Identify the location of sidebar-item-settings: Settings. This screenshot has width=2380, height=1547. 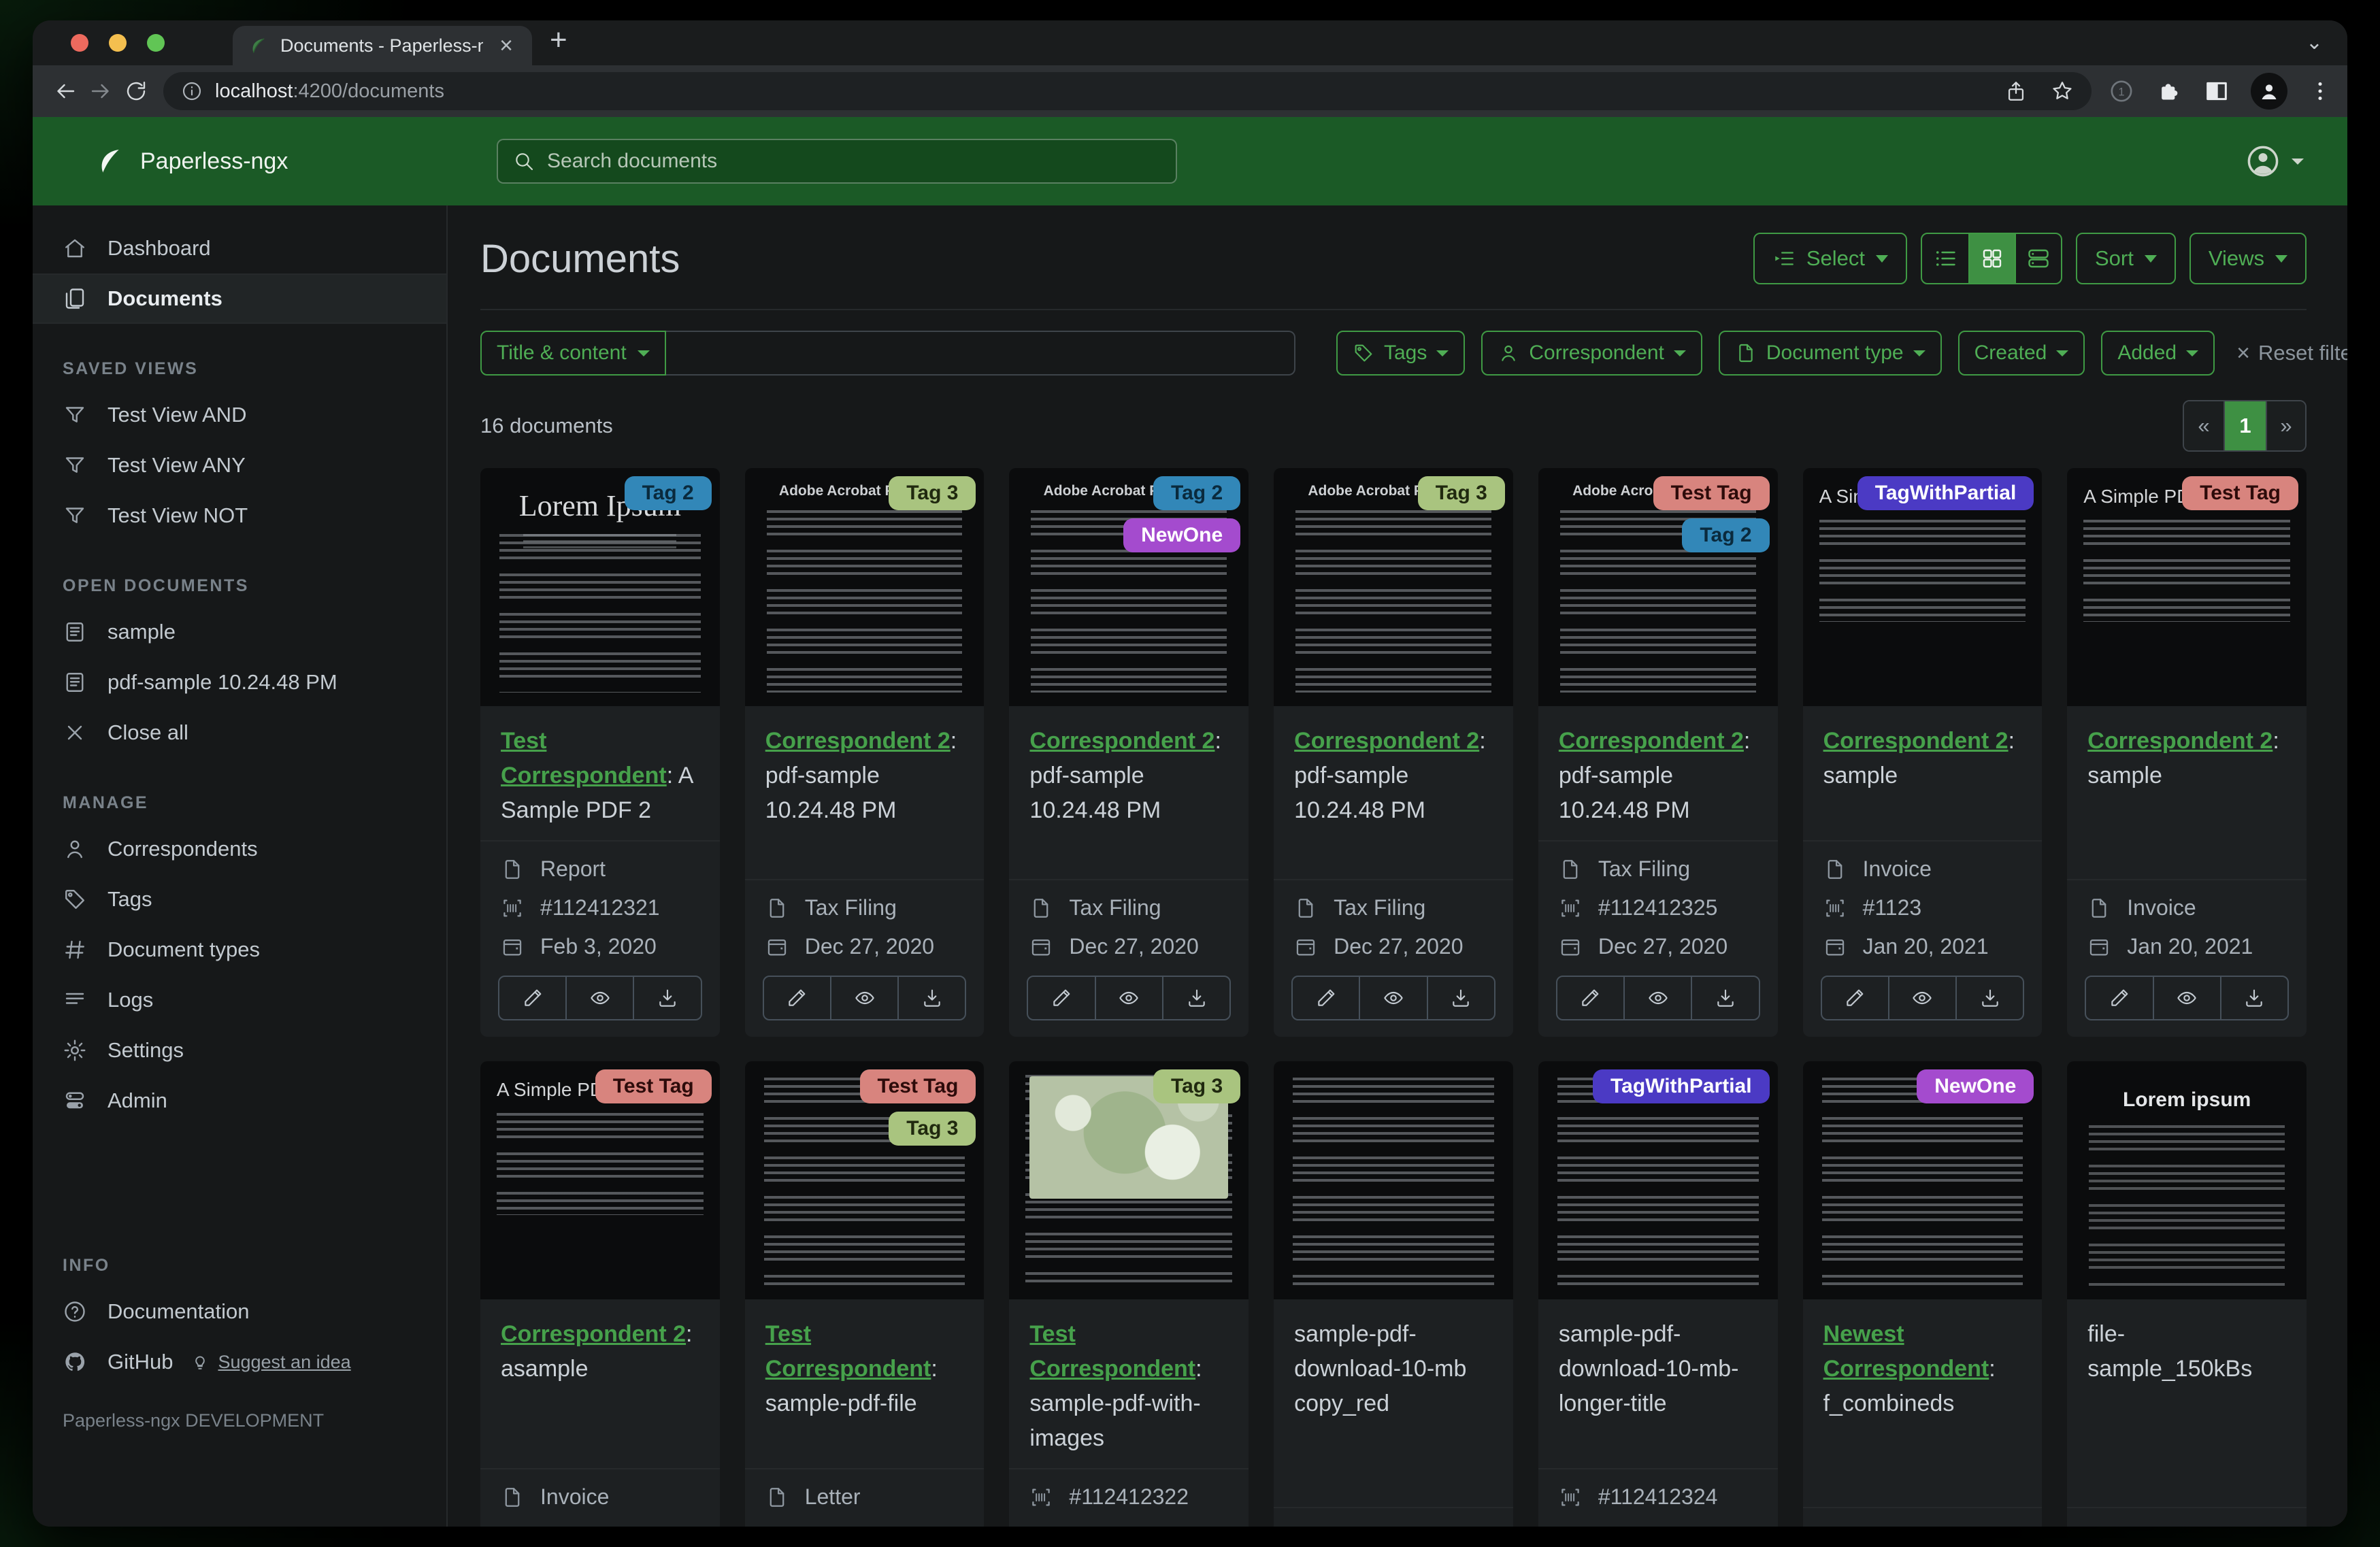
(240, 1050).